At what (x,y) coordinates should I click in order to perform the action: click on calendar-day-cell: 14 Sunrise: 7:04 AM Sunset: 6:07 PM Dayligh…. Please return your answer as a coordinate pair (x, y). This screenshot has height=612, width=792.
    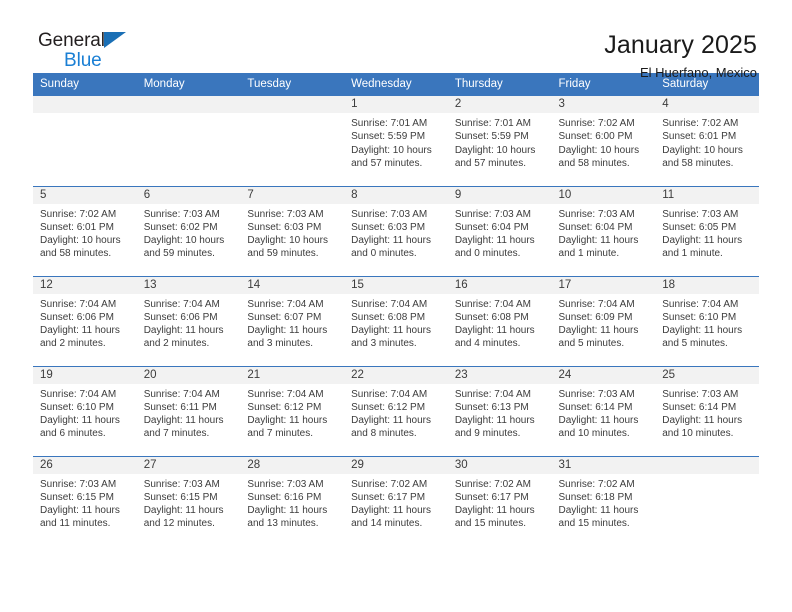
    Looking at the image, I should click on (292, 320).